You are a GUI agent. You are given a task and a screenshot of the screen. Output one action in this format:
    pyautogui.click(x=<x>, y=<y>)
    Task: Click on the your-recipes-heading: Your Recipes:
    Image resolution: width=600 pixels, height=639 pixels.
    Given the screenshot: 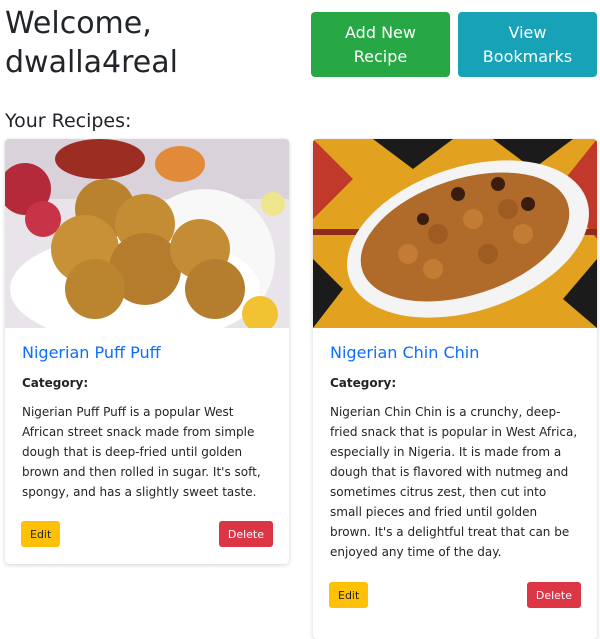 What is the action you would take?
    pyautogui.click(x=68, y=121)
    